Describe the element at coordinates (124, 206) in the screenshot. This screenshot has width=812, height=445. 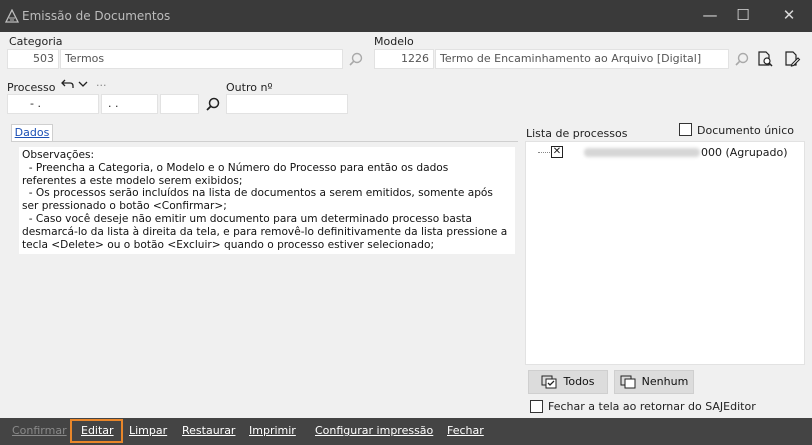
I see `observacoes-line: ser pressionado o botão <Confirmar>;` at that location.